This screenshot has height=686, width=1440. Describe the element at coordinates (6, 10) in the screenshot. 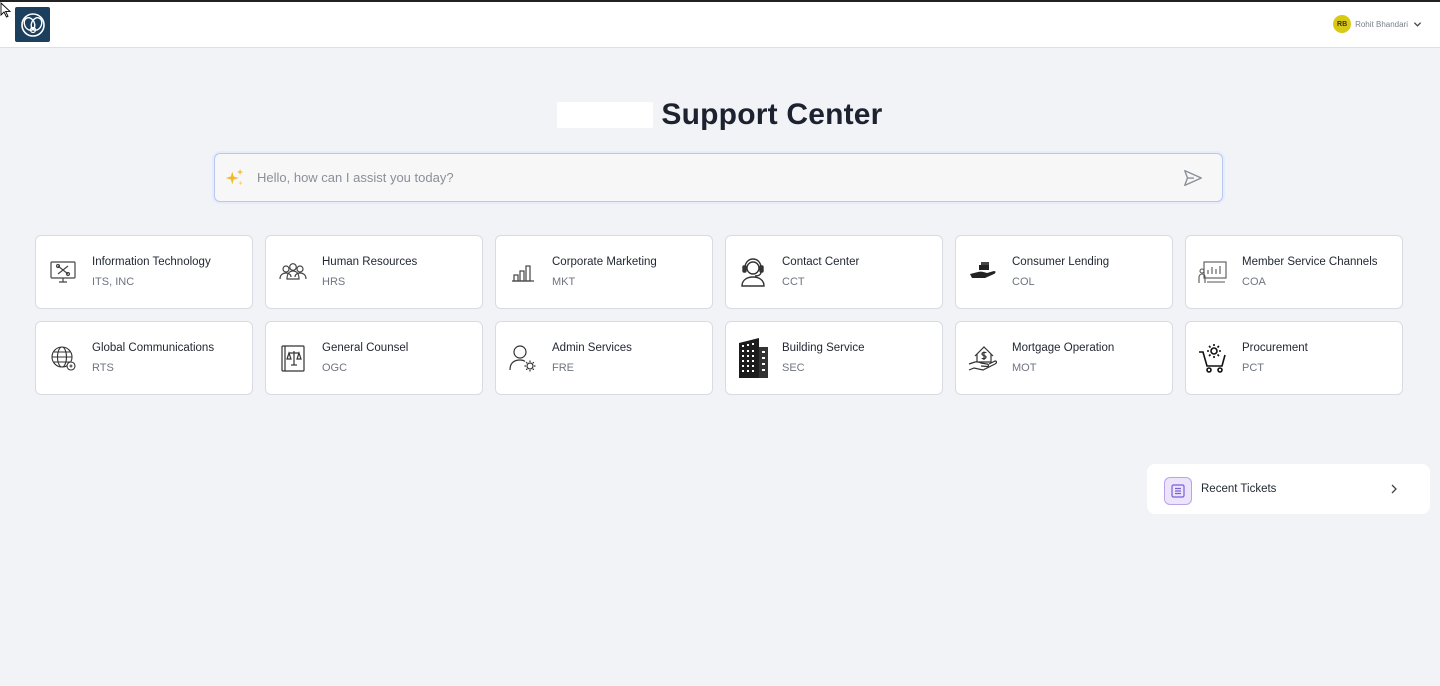

I see `mouse-cursor-icon` at that location.